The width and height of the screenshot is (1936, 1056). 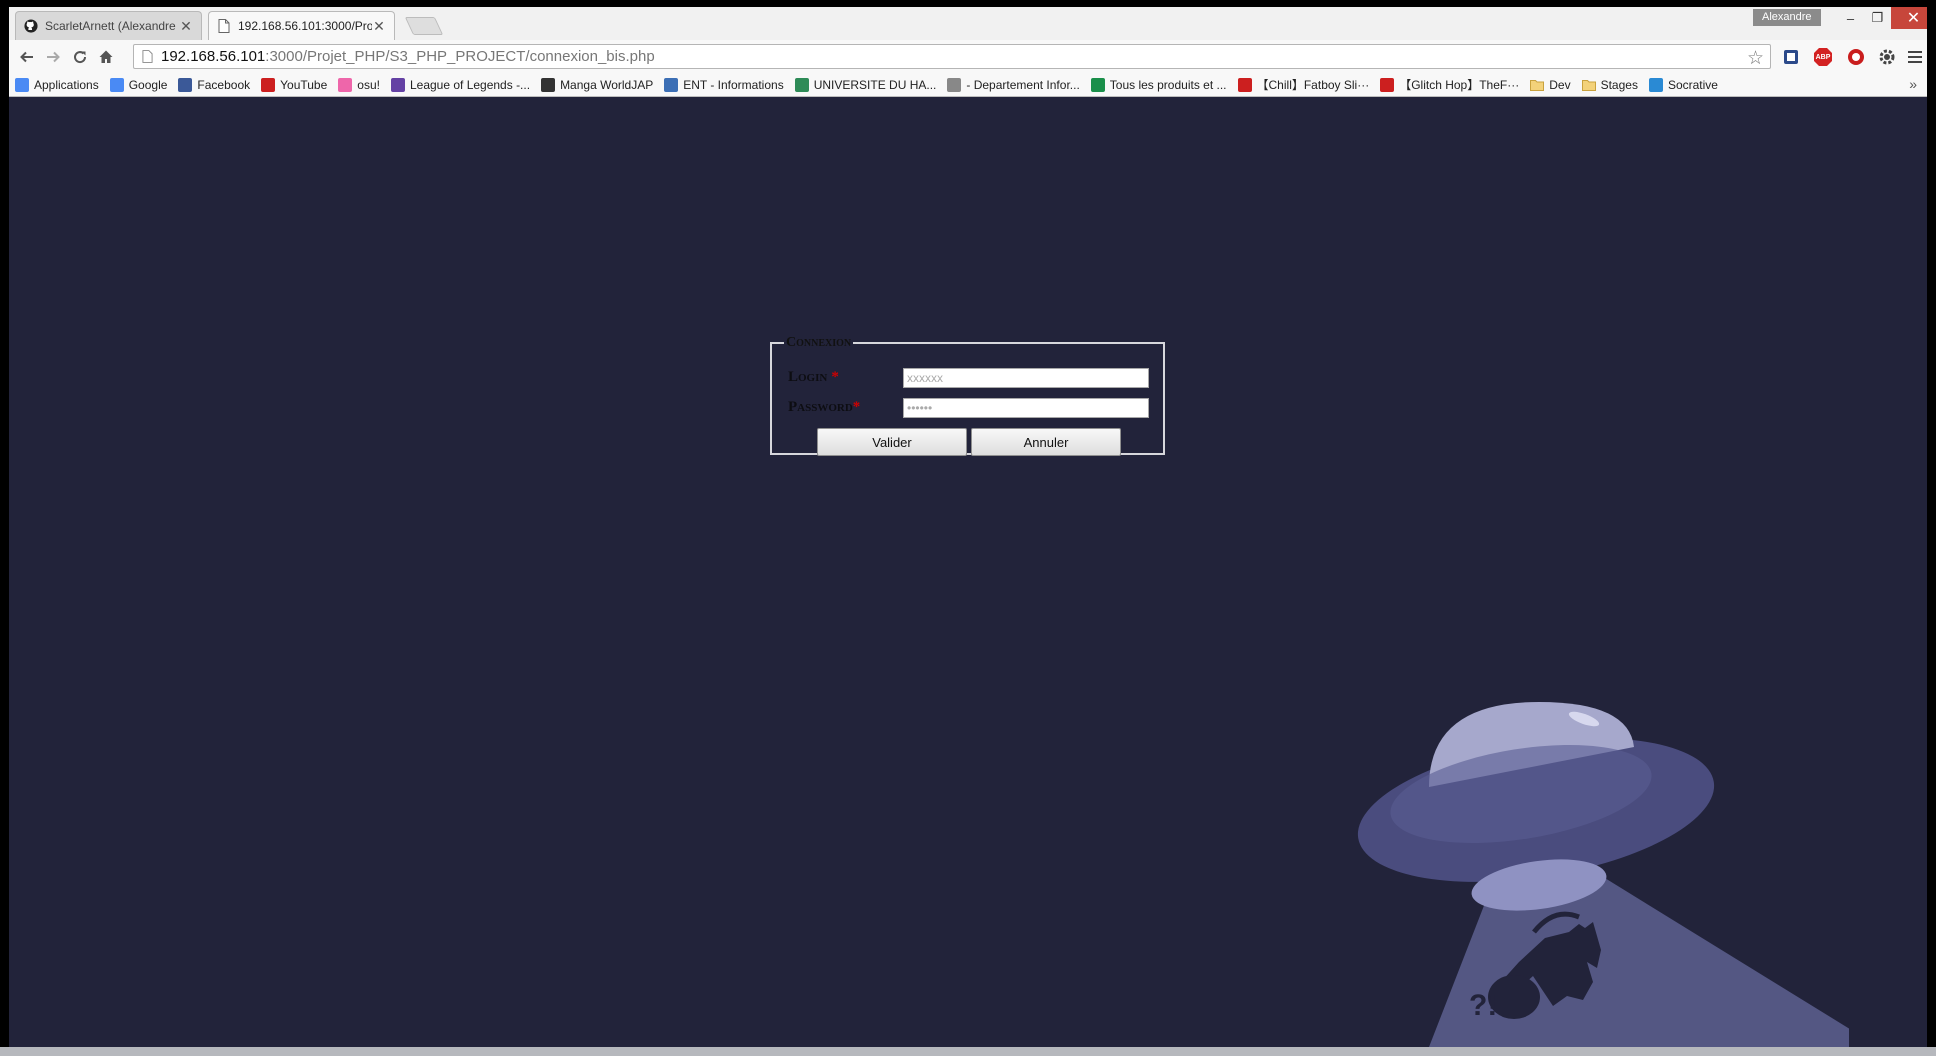 What do you see at coordinates (1483, 1005) in the screenshot?
I see `surprise-marks: ?!` at bounding box center [1483, 1005].